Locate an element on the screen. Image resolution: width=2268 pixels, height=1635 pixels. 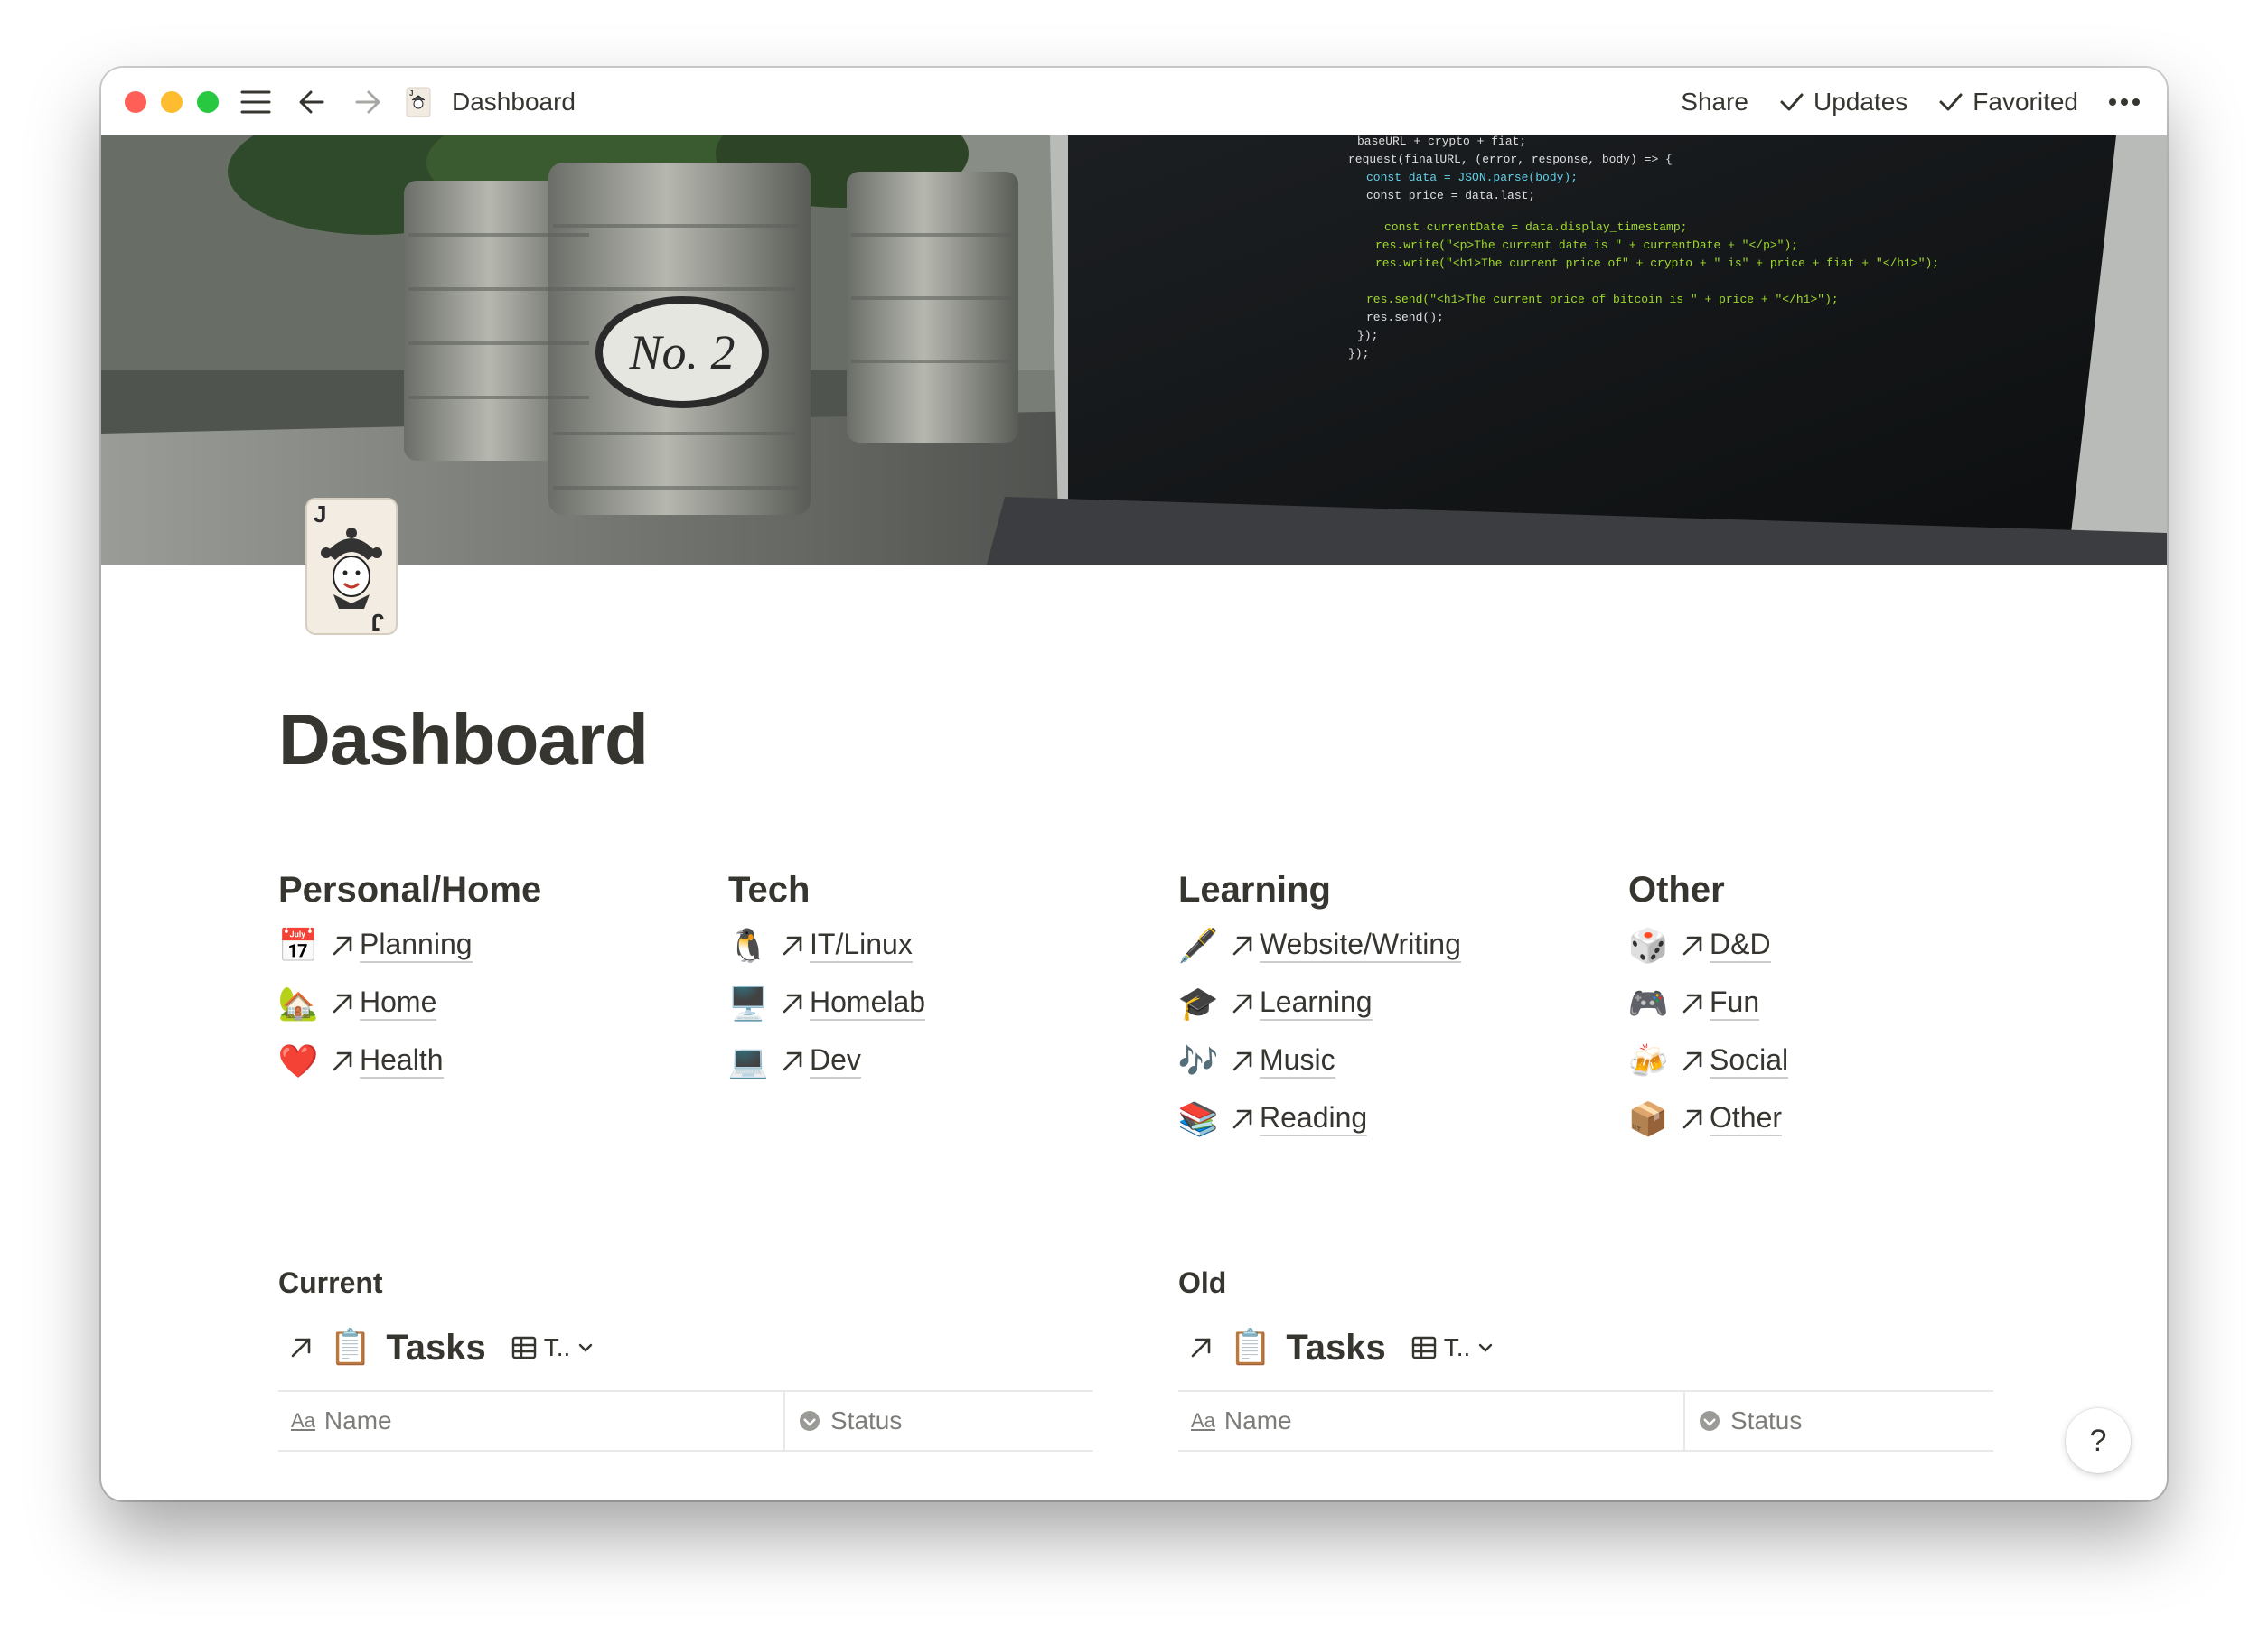
link-learning: 🎓 Learning is located at coordinates (1395, 1004).